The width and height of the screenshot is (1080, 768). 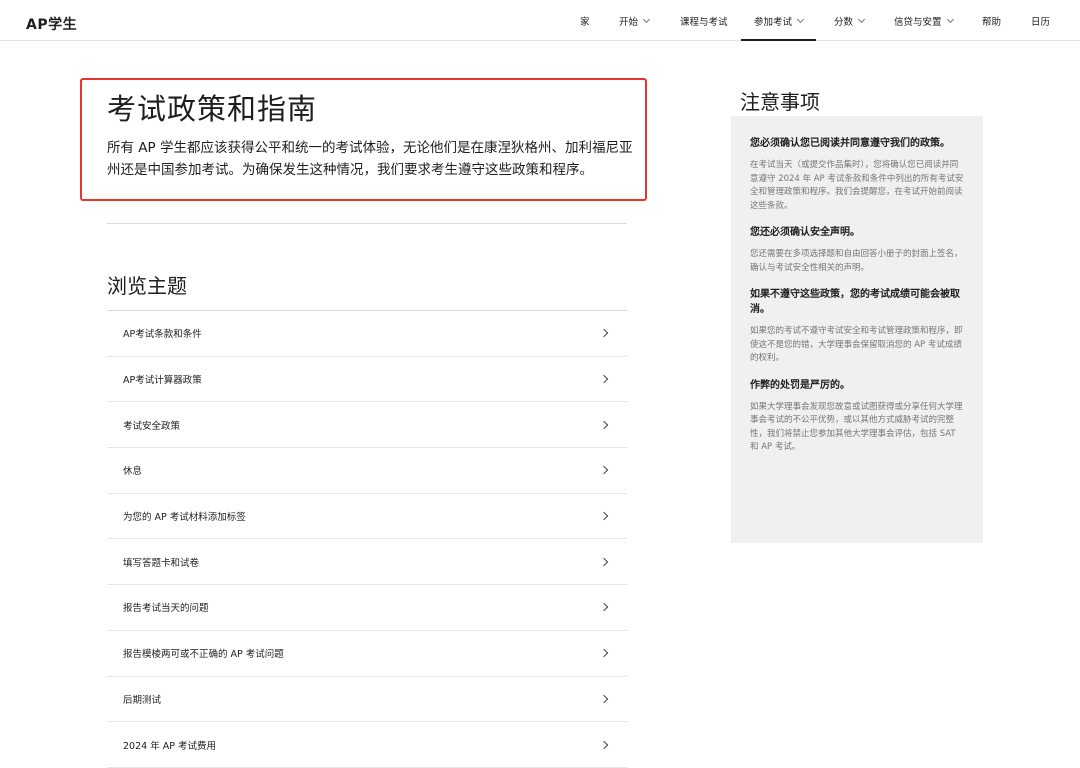 I want to click on note-title: 您必须确认您已阅读并同意遵守我们的政策。, so click(x=850, y=143).